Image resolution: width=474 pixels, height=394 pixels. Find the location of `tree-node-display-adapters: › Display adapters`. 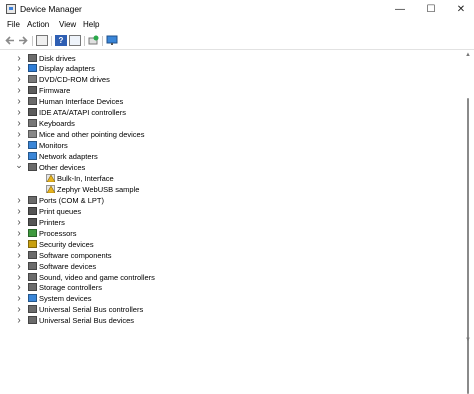

tree-node-display-adapters: › Display adapters is located at coordinates (100, 68).